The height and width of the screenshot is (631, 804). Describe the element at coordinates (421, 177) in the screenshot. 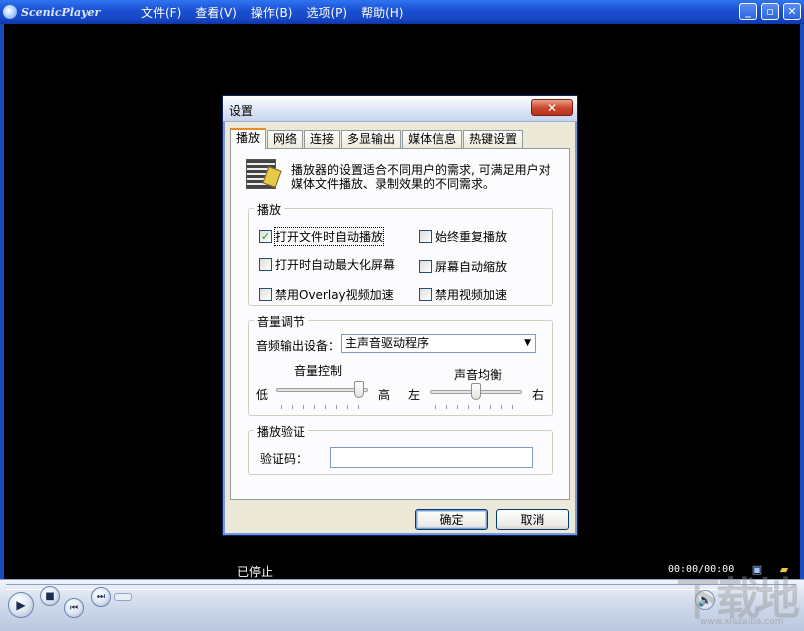

I see `intro-text: 播放器的设置适合不同用户的需求, 可满足用户对媒体文件播放、录制效果的不同需求。` at that location.